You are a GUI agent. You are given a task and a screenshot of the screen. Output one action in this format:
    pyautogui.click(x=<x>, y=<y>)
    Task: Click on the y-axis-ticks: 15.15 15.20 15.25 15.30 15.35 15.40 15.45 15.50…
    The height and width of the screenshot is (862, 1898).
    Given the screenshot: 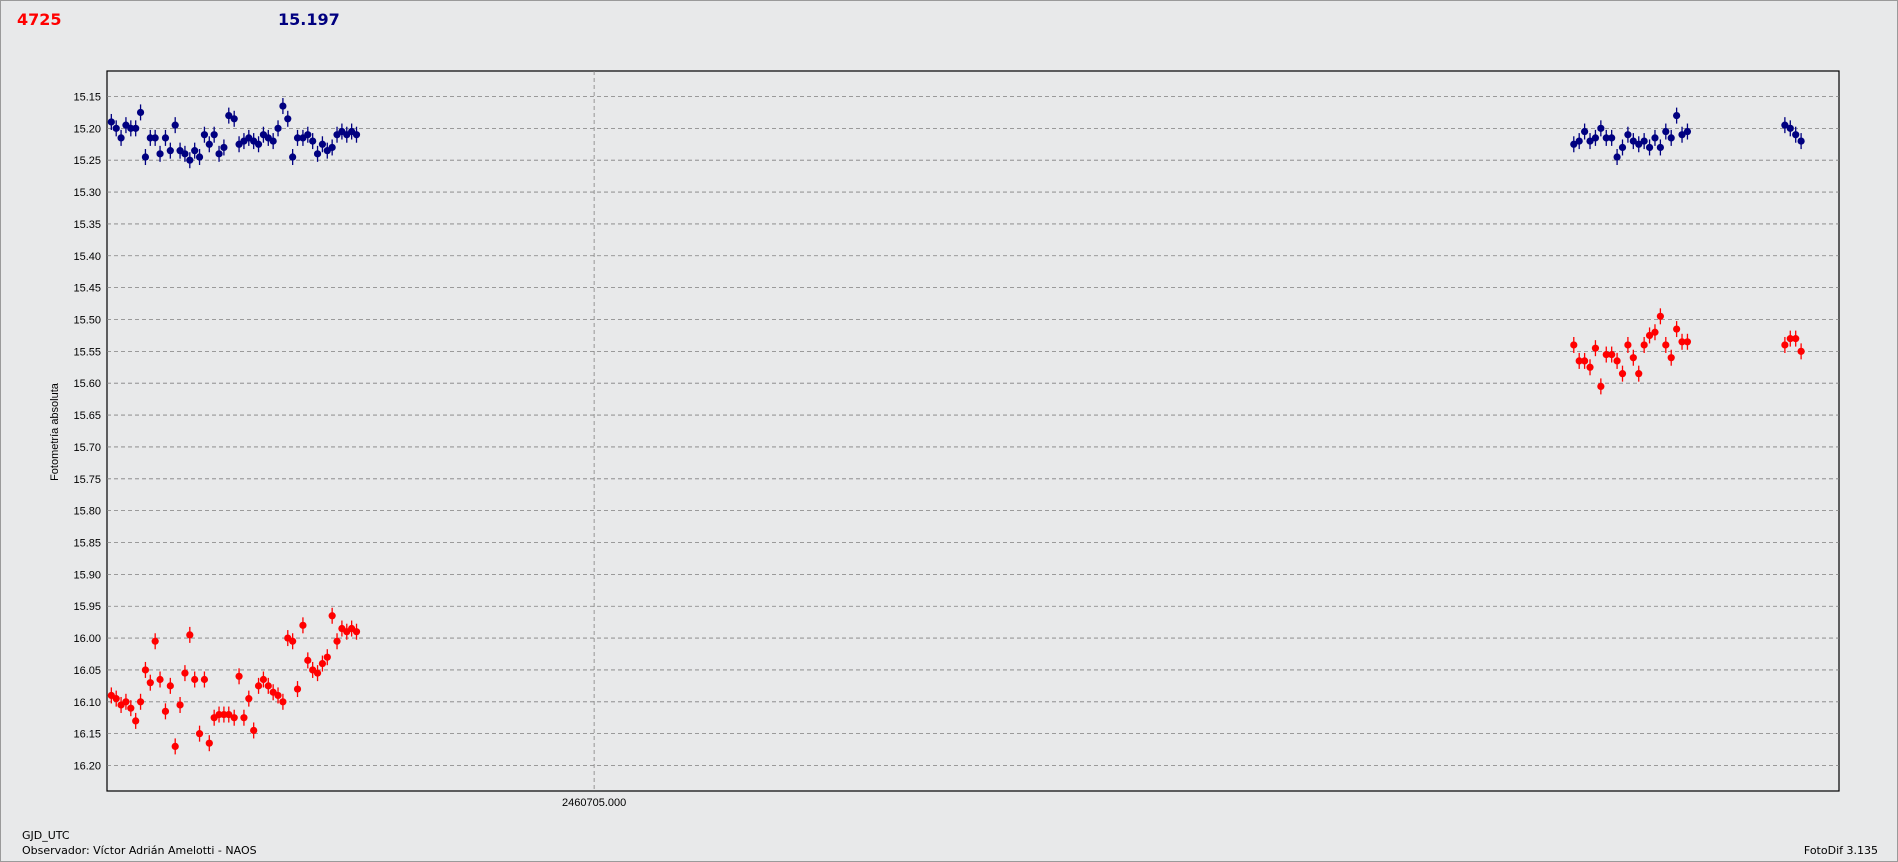 What is the action you would take?
    pyautogui.click(x=87, y=431)
    